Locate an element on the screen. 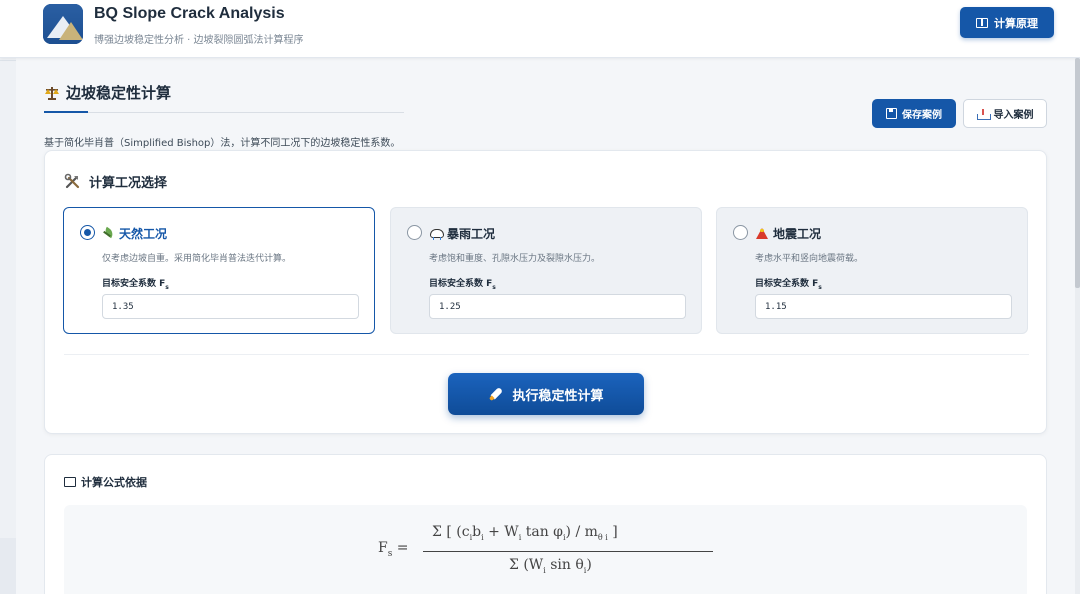 The height and width of the screenshot is (594, 1080). condition-earthquake-desc: 考虑水平和竖向地震荷载。 is located at coordinates (809, 259).